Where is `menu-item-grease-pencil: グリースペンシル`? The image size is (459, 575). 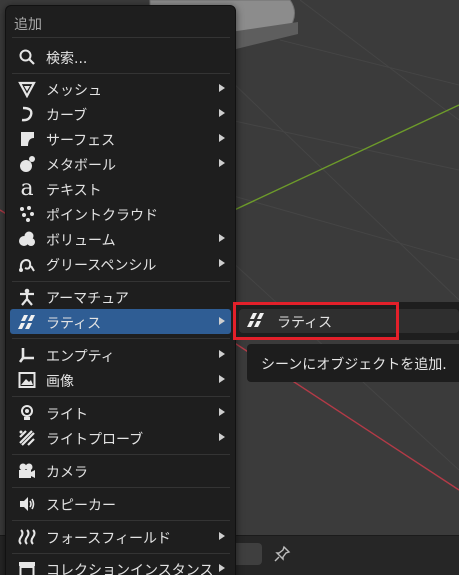
menu-item-grease-pencil: グリースペンシル is located at coordinates (120, 263).